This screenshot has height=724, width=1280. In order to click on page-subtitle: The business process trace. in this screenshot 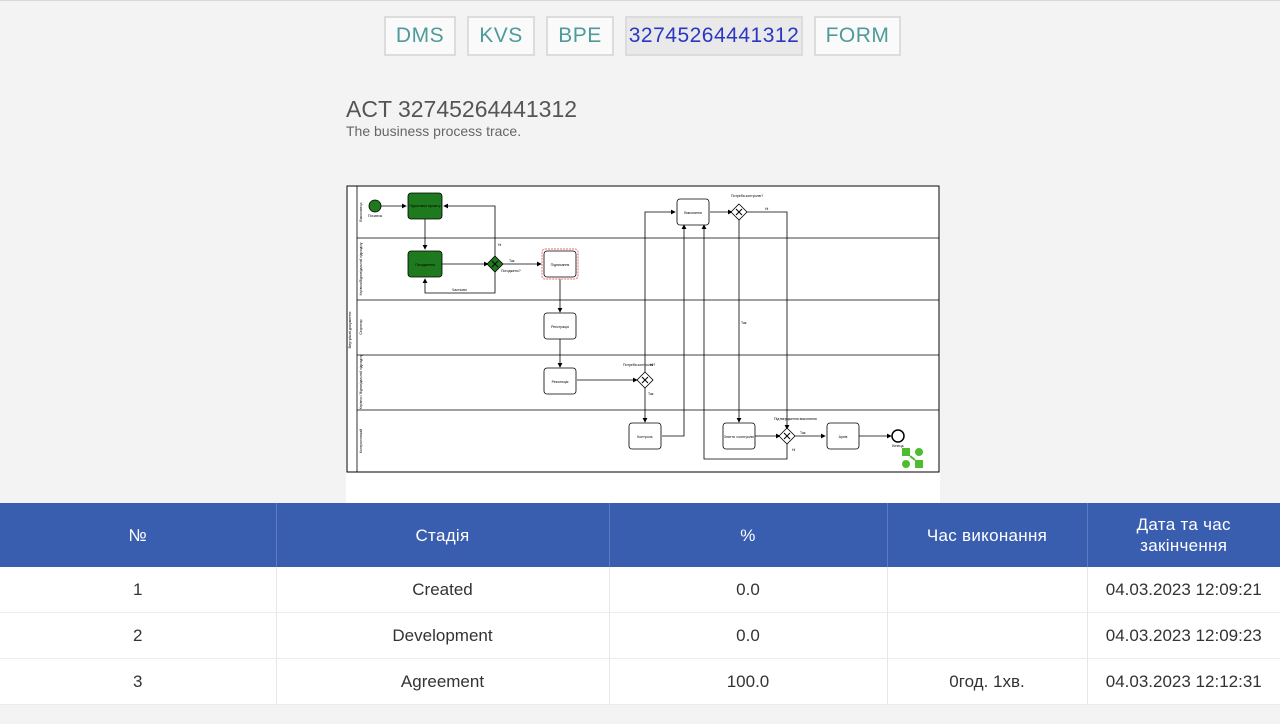, I will do `click(434, 131)`.